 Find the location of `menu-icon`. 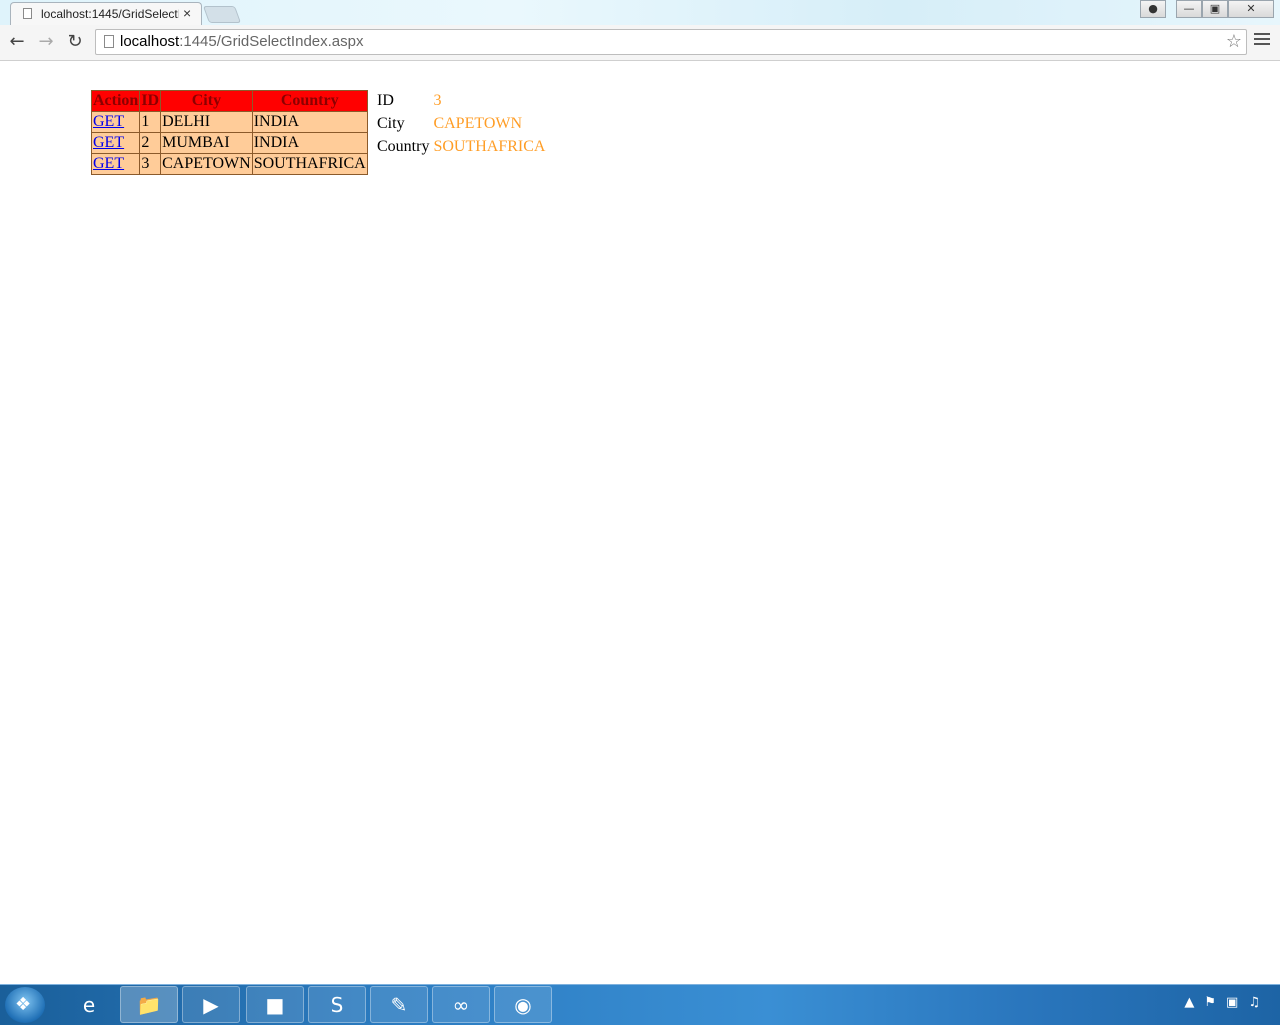

menu-icon is located at coordinates (1262, 40).